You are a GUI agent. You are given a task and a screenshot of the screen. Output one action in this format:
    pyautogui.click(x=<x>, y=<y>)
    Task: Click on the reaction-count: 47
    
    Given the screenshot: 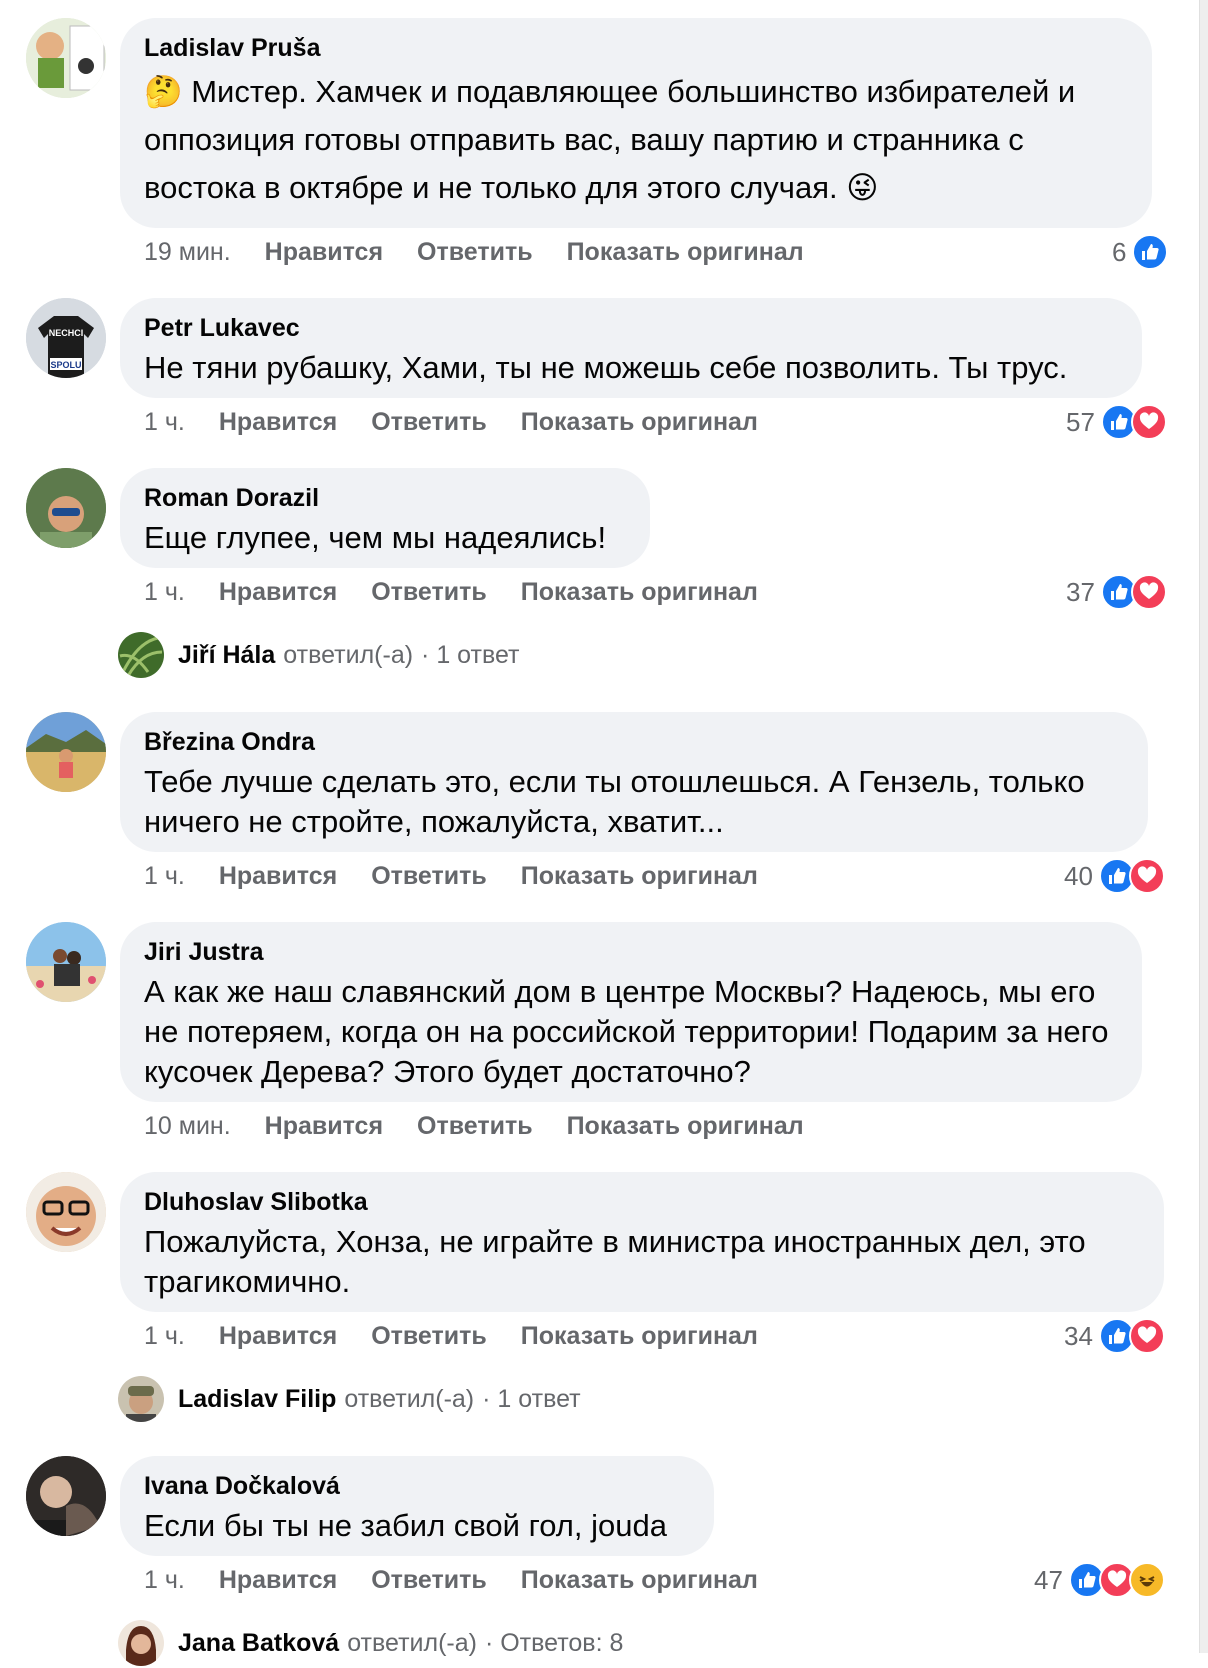 What is the action you would take?
    pyautogui.click(x=1048, y=1579)
    